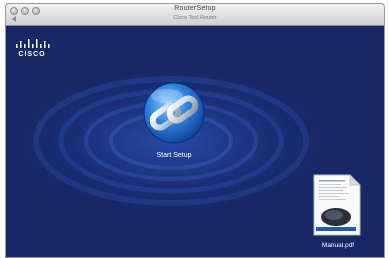 Image resolution: width=388 pixels, height=258 pixels. Describe the element at coordinates (33, 43) in the screenshot. I see `cisco-bars-icon` at that location.